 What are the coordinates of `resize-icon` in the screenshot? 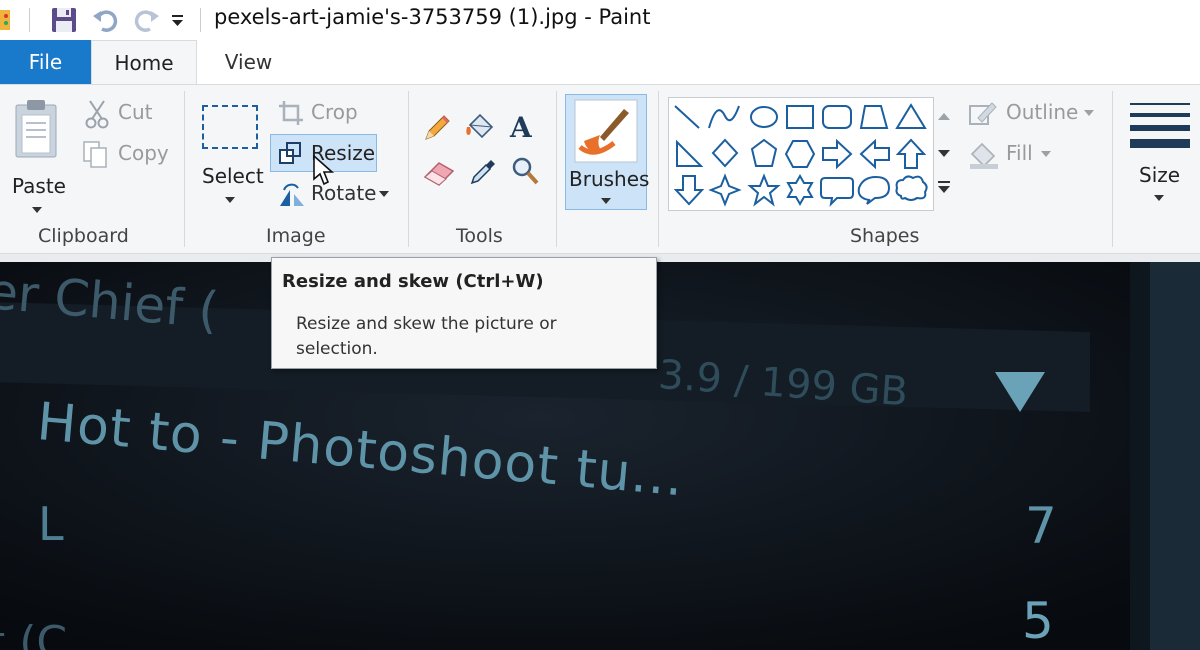 It's located at (291, 153).